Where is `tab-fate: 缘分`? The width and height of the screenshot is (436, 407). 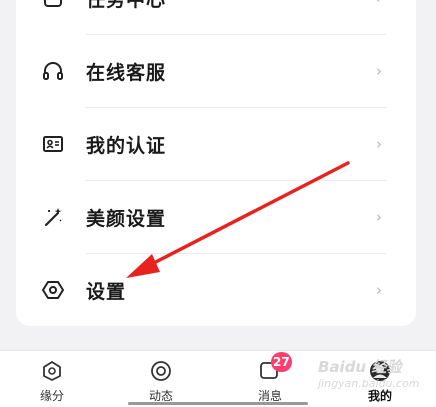 tab-fate: 缘分 is located at coordinates (52, 379).